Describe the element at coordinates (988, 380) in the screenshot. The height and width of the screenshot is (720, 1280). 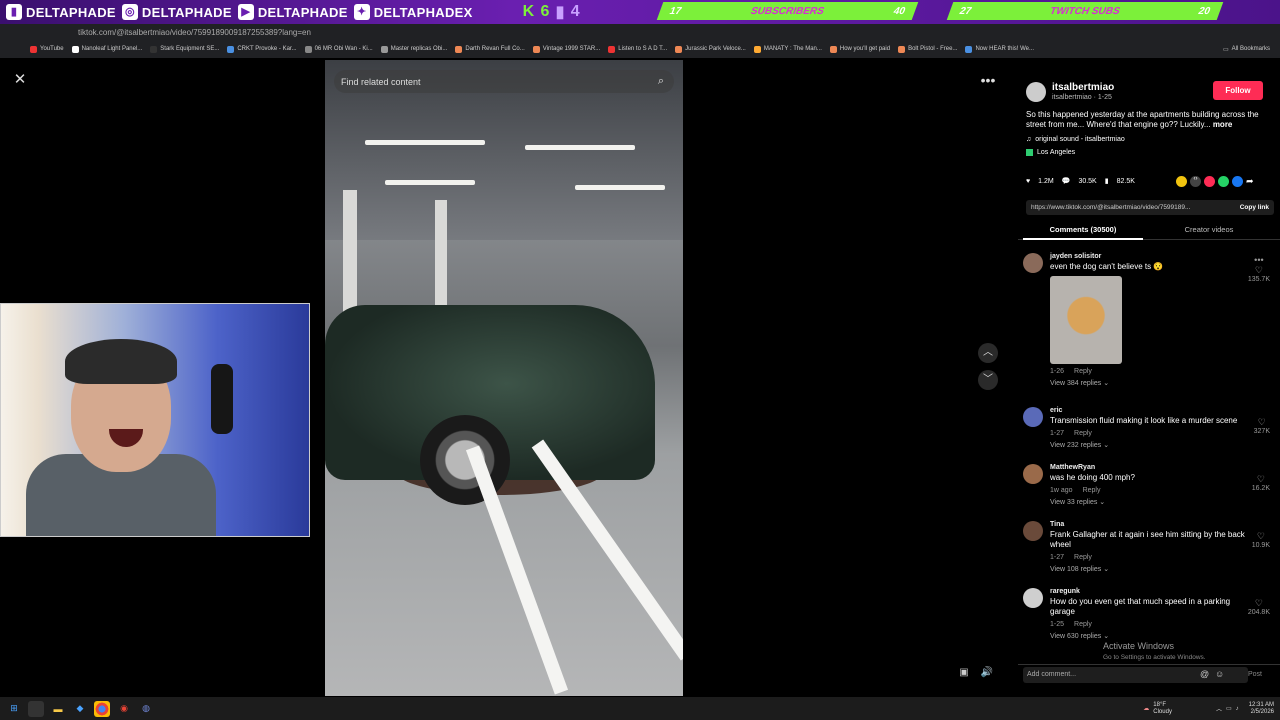
I see `next-video-button: ﹀` at that location.